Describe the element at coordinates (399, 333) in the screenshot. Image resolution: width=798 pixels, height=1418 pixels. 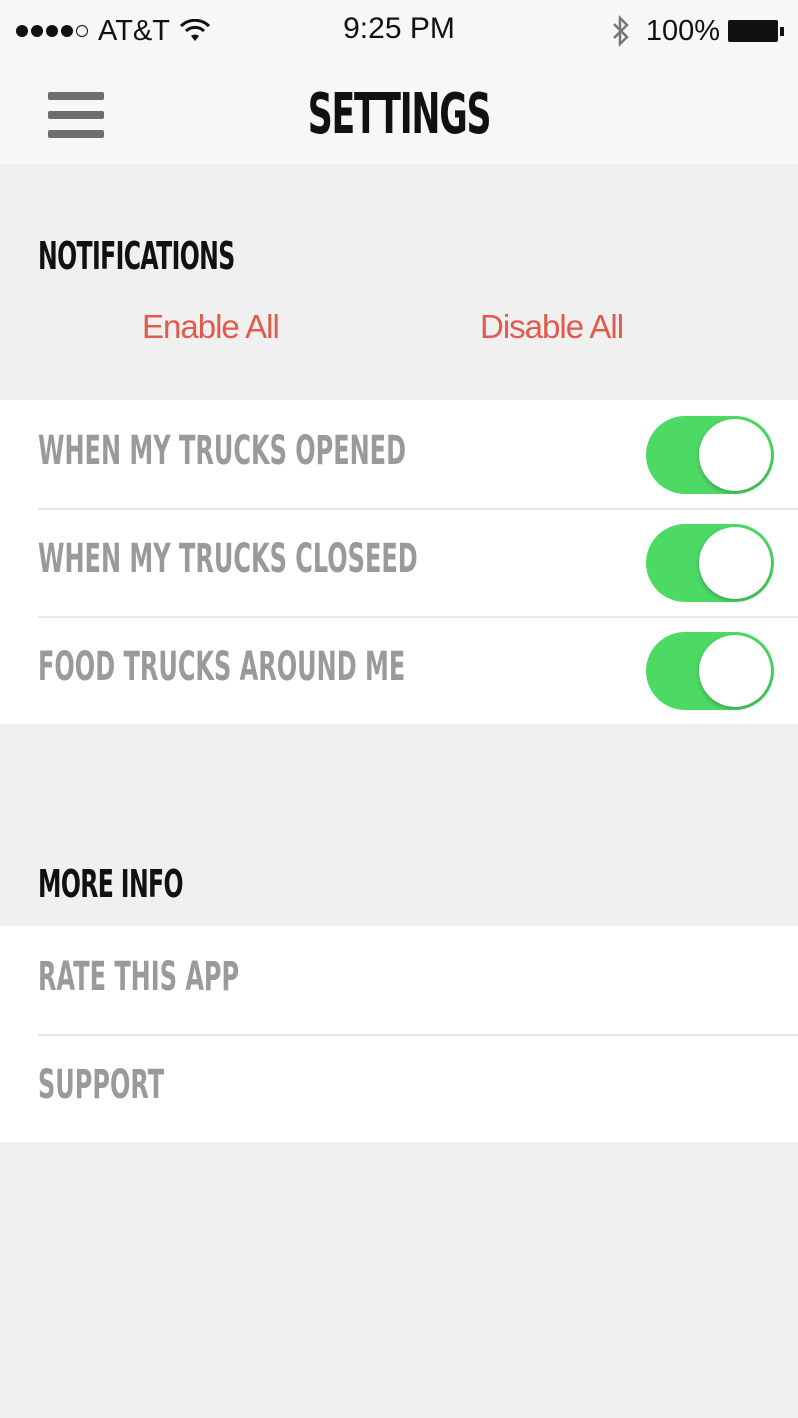
I see `bulk-toggle-links: Enable All Disable All` at that location.